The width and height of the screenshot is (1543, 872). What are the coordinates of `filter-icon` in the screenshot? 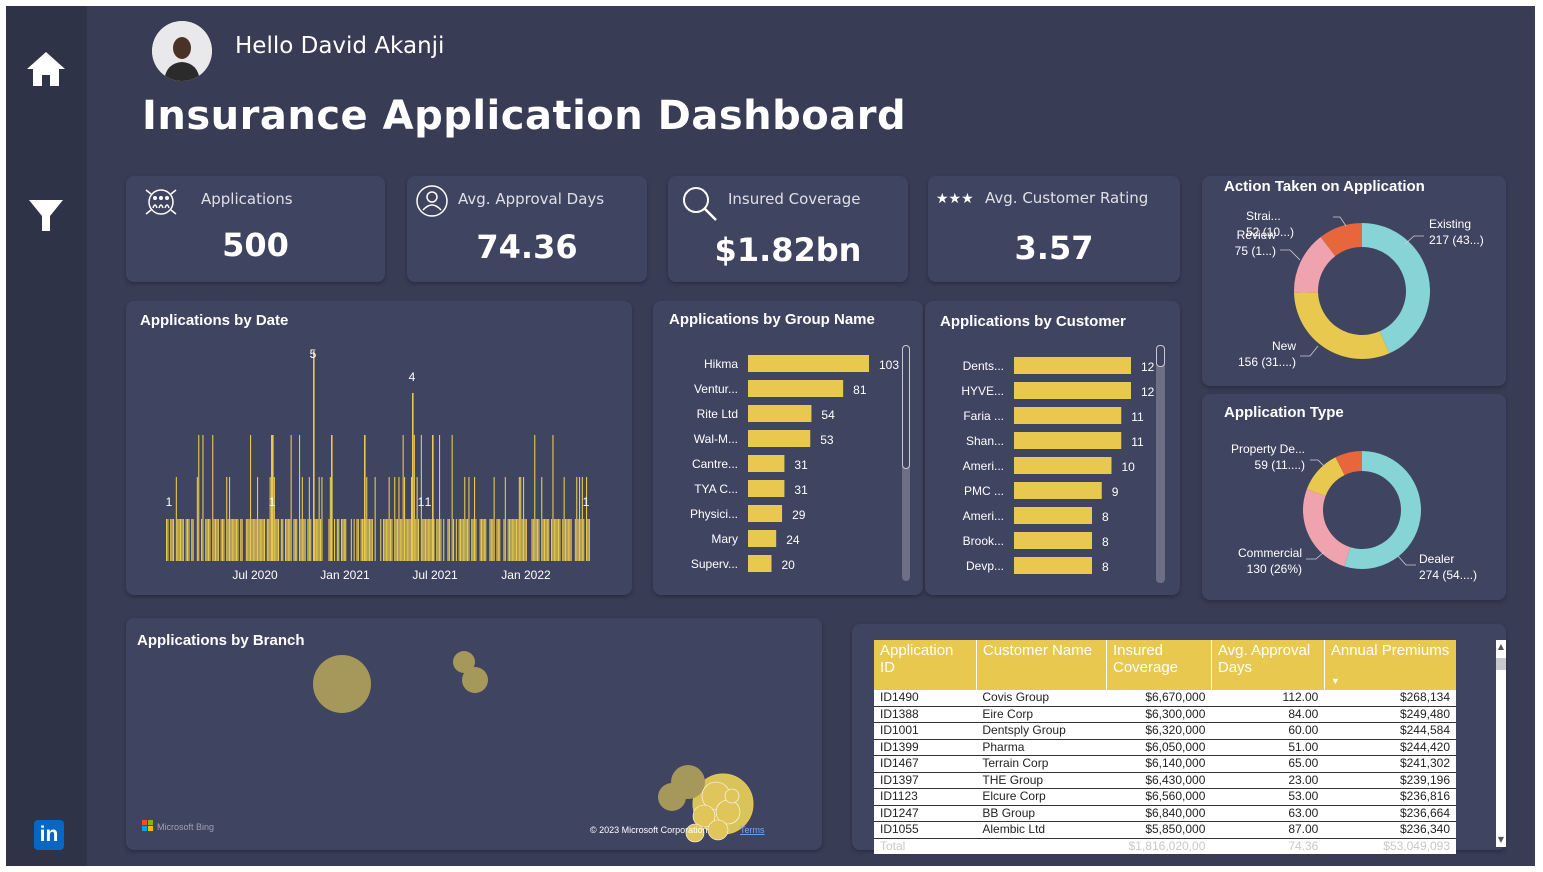 It's located at (46, 216).